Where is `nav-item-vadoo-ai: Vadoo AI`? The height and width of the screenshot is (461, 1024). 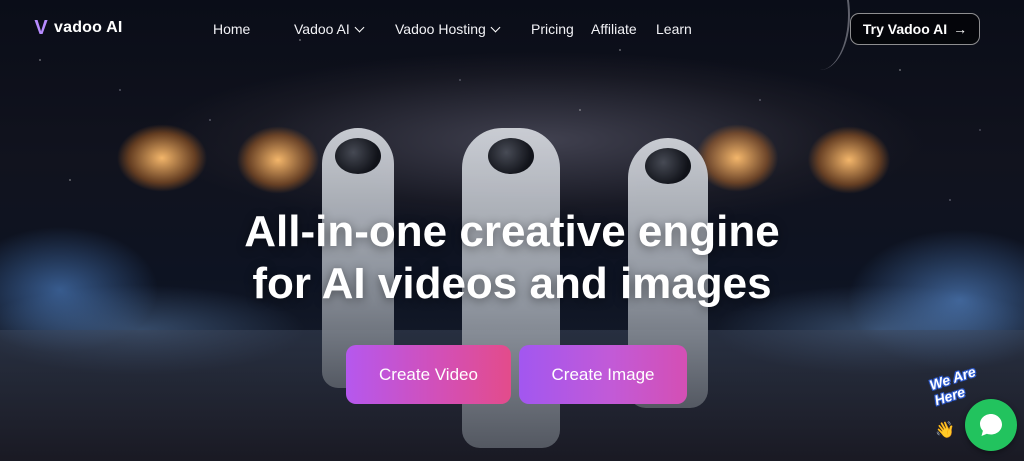 nav-item-vadoo-ai: Vadoo AI is located at coordinates (329, 29).